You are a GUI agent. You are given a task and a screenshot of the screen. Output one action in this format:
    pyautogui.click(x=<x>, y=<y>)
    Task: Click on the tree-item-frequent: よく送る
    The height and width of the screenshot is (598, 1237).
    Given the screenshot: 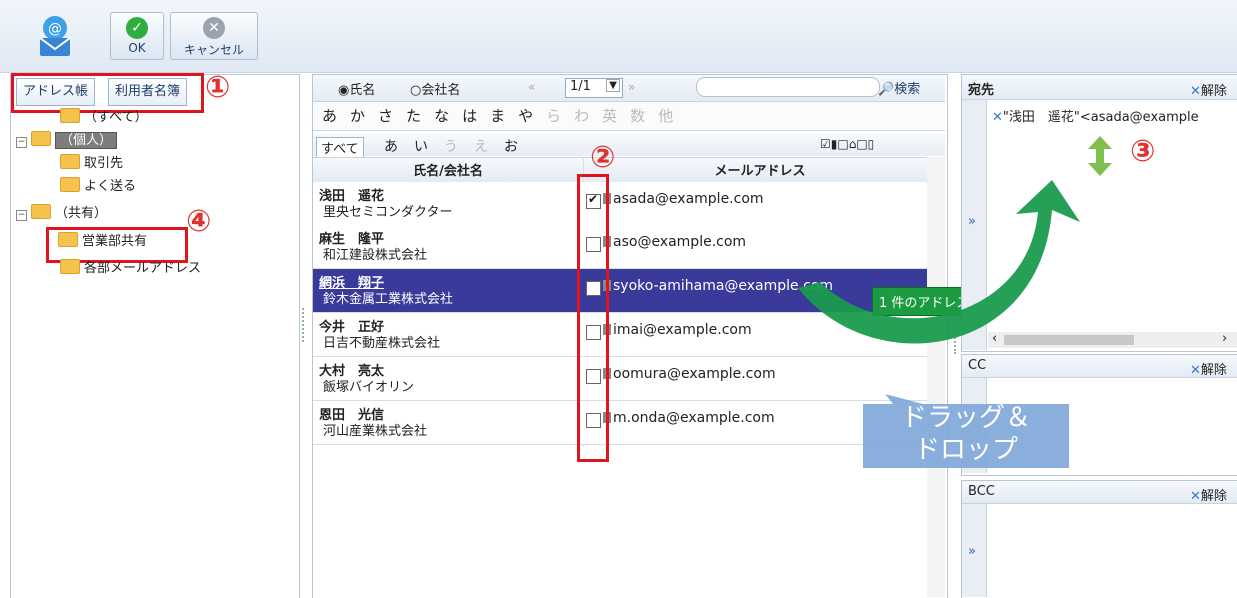 What is the action you would take?
    pyautogui.click(x=98, y=187)
    